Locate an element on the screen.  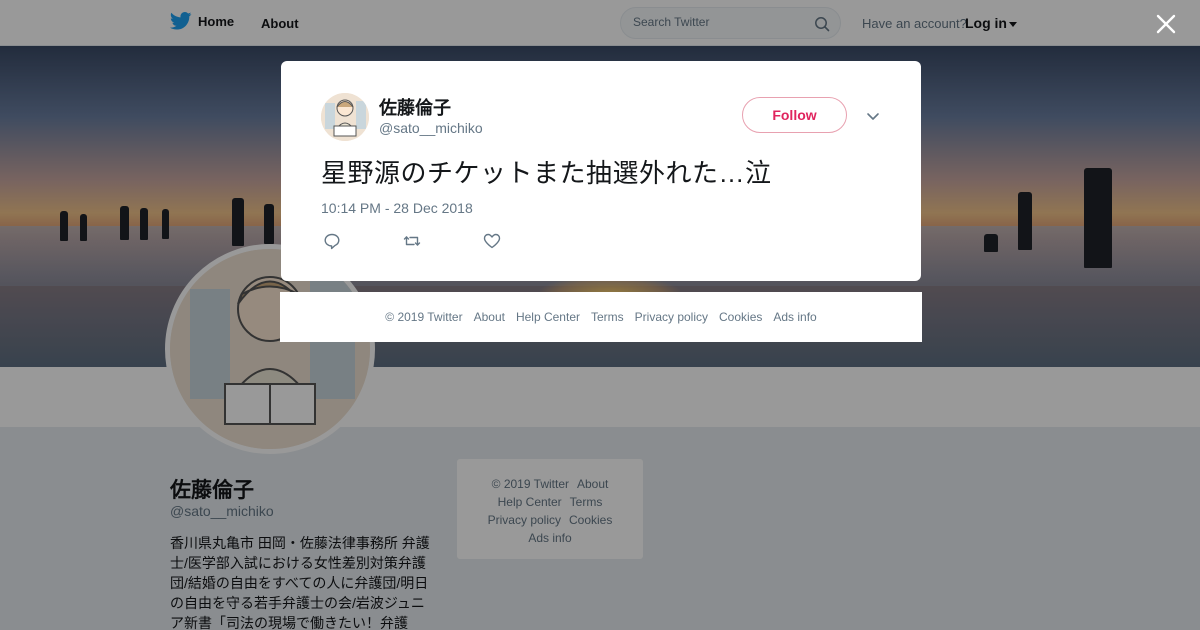
modal-footer-ads-link: Ads info is located at coordinates (794, 317).